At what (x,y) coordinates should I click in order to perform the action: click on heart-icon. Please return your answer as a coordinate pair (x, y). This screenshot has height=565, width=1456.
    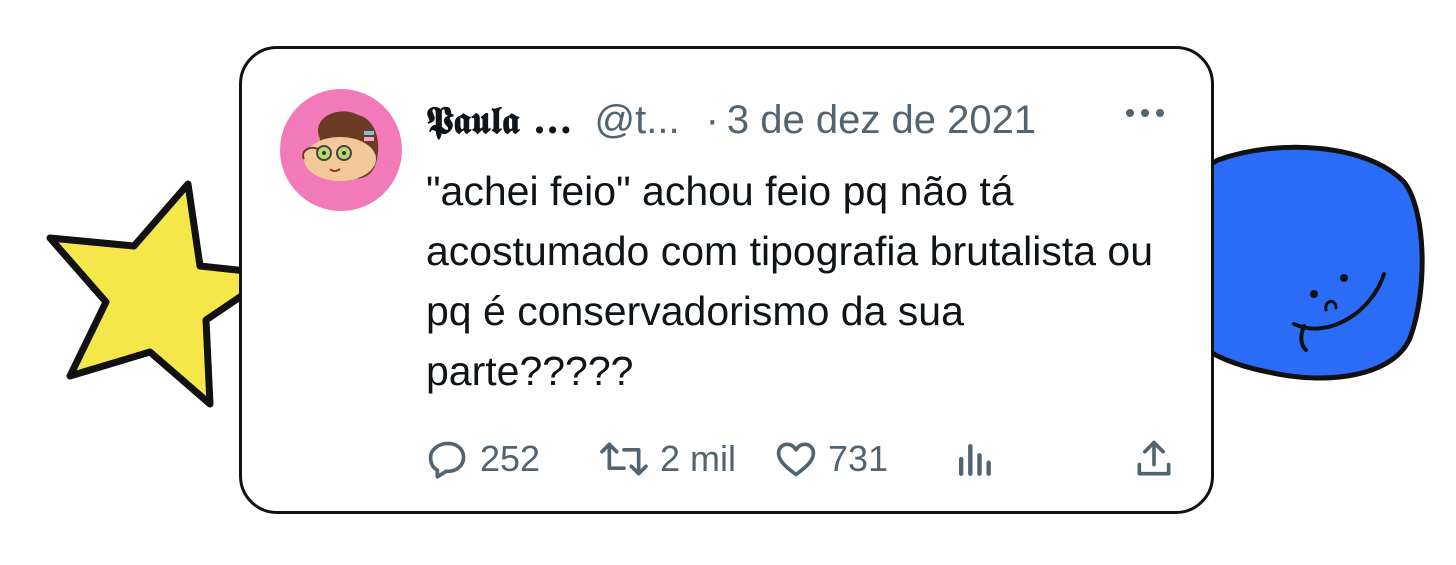
    Looking at the image, I should click on (796, 459).